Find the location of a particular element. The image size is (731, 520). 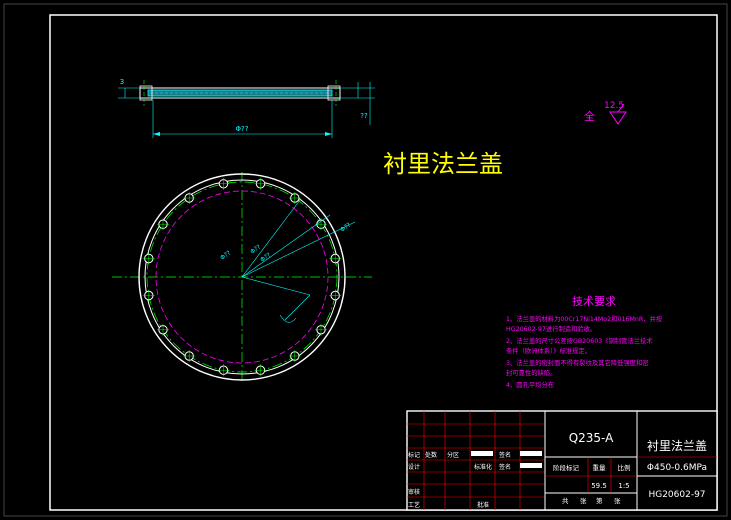

tech-line-2: HG20602-97进行制造和验收。 is located at coordinates (551, 328).